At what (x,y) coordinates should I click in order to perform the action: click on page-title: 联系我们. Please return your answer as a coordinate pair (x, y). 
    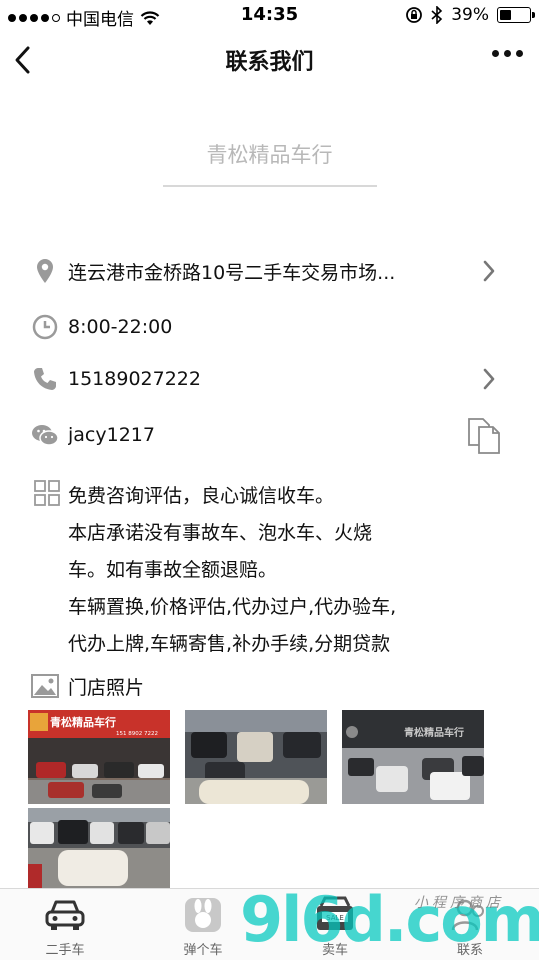
    Looking at the image, I should click on (269, 62).